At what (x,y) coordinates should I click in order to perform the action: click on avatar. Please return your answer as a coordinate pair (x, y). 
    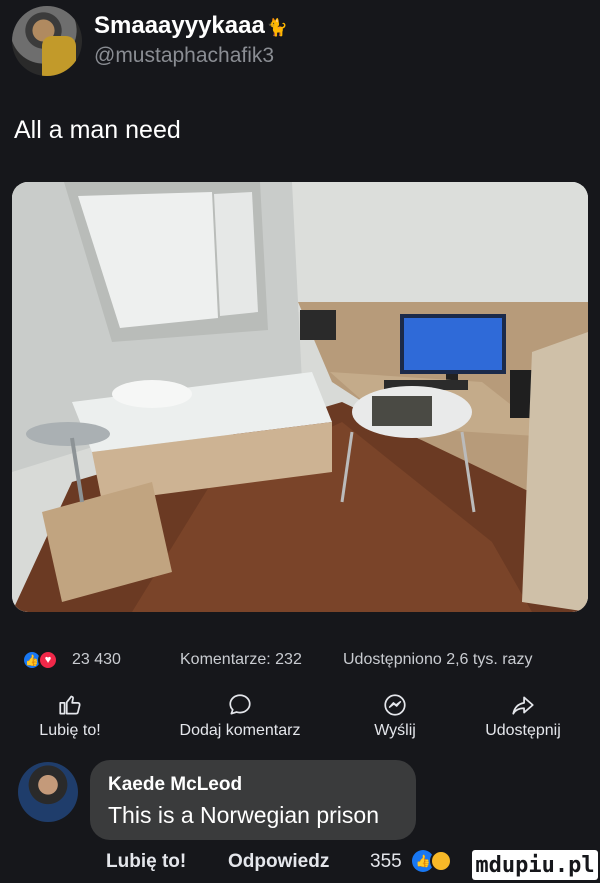
    Looking at the image, I should click on (47, 41).